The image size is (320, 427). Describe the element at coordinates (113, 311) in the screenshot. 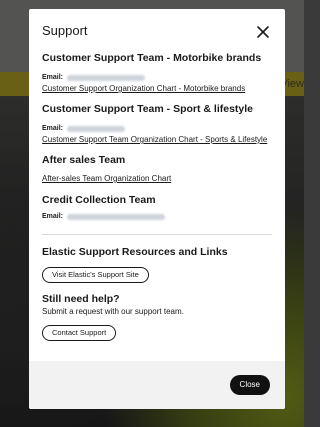

I see `help-description: Submit a request with our support team.` at that location.